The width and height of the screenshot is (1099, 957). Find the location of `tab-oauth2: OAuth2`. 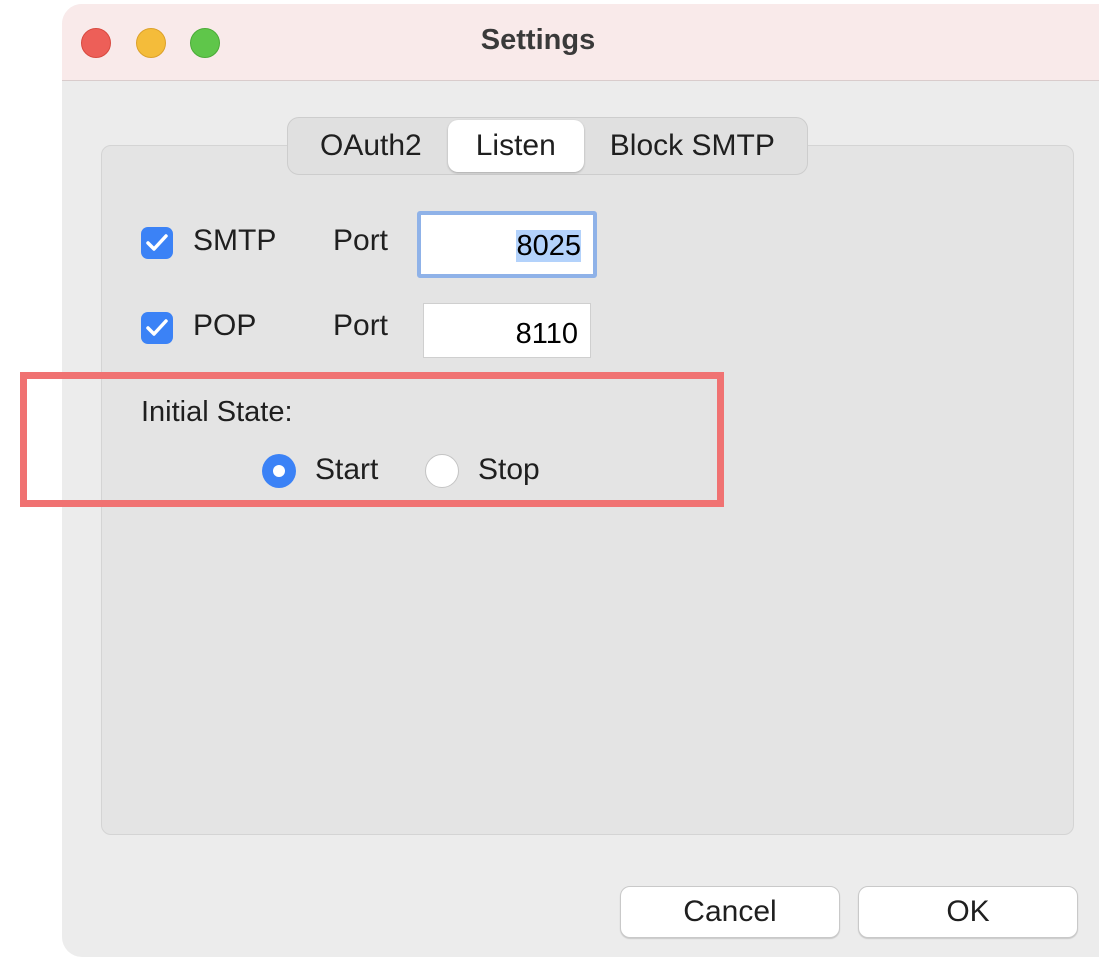

tab-oauth2: OAuth2 is located at coordinates (371, 146).